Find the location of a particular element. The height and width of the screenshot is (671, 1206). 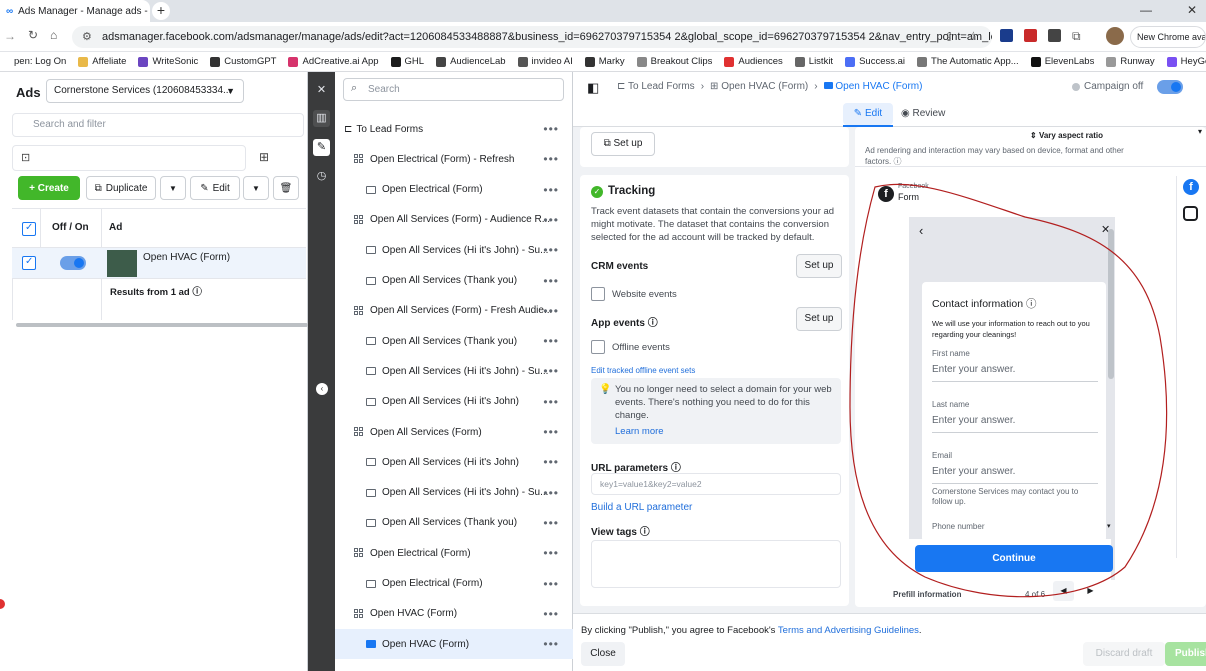

bookmark-item: AudienceLab is located at coordinates (471, 61).